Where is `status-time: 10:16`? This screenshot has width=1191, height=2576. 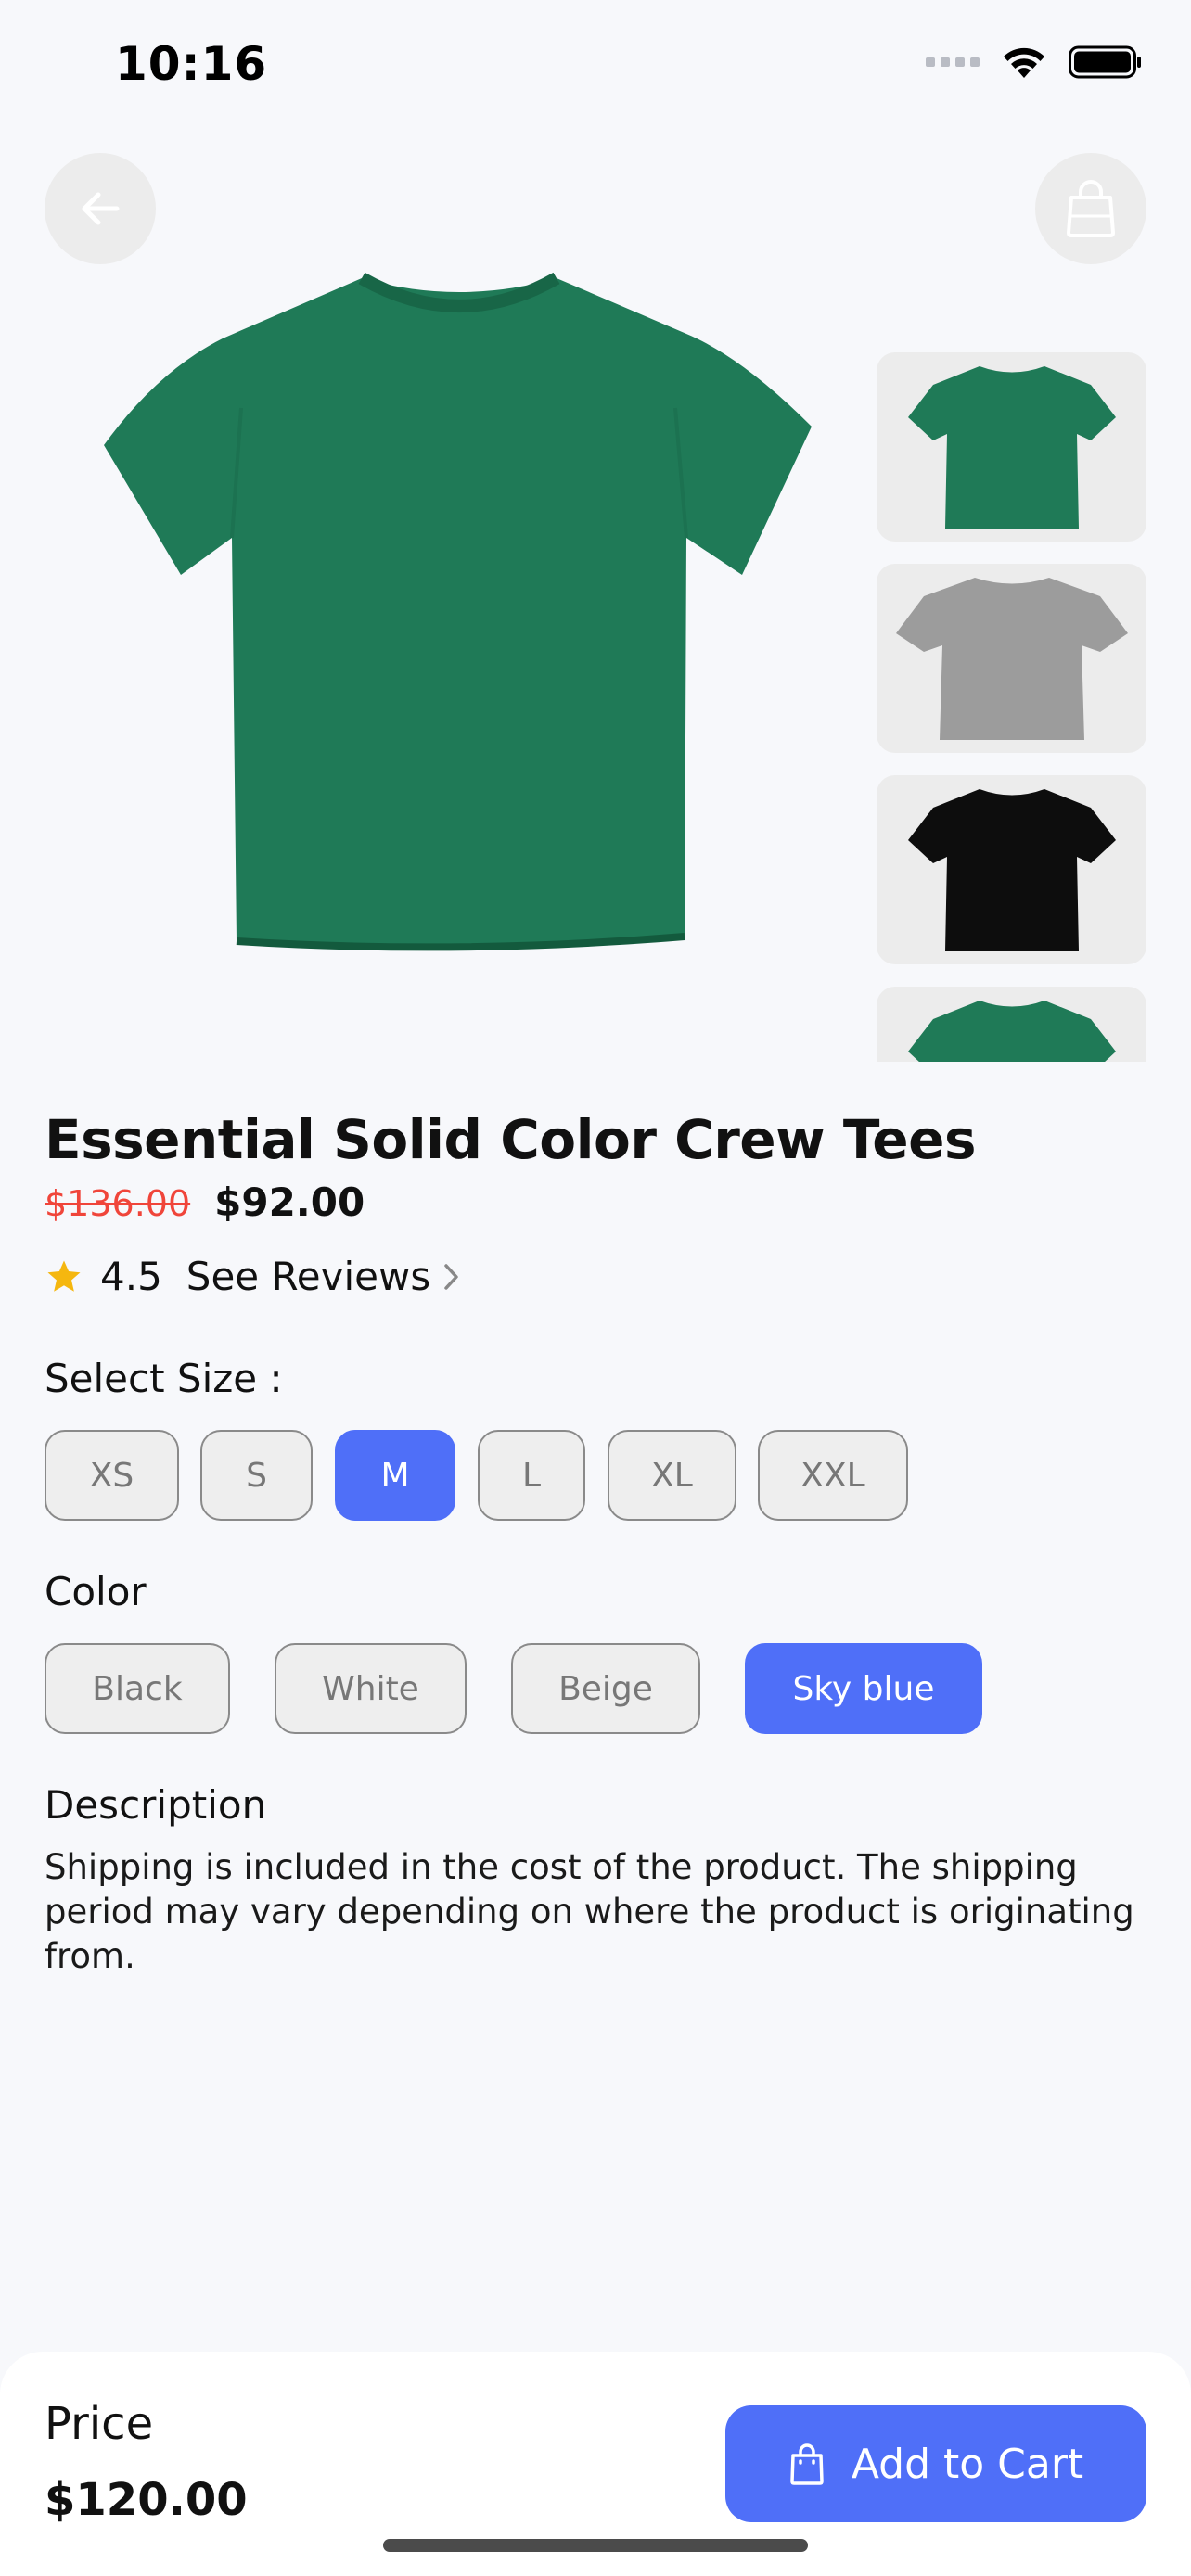
status-time: 10:16 is located at coordinates (191, 64).